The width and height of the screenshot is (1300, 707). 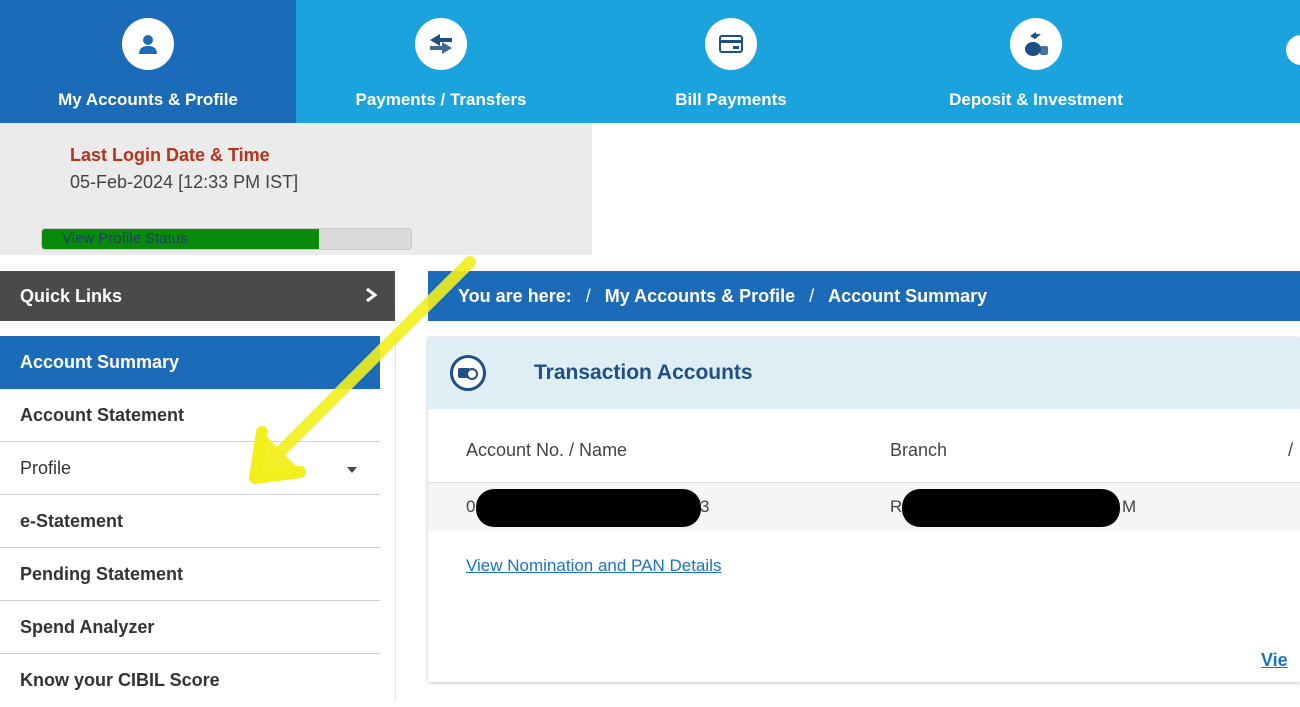 I want to click on nav-my-accounts-profile: My Accounts & Profile, so click(x=148, y=61).